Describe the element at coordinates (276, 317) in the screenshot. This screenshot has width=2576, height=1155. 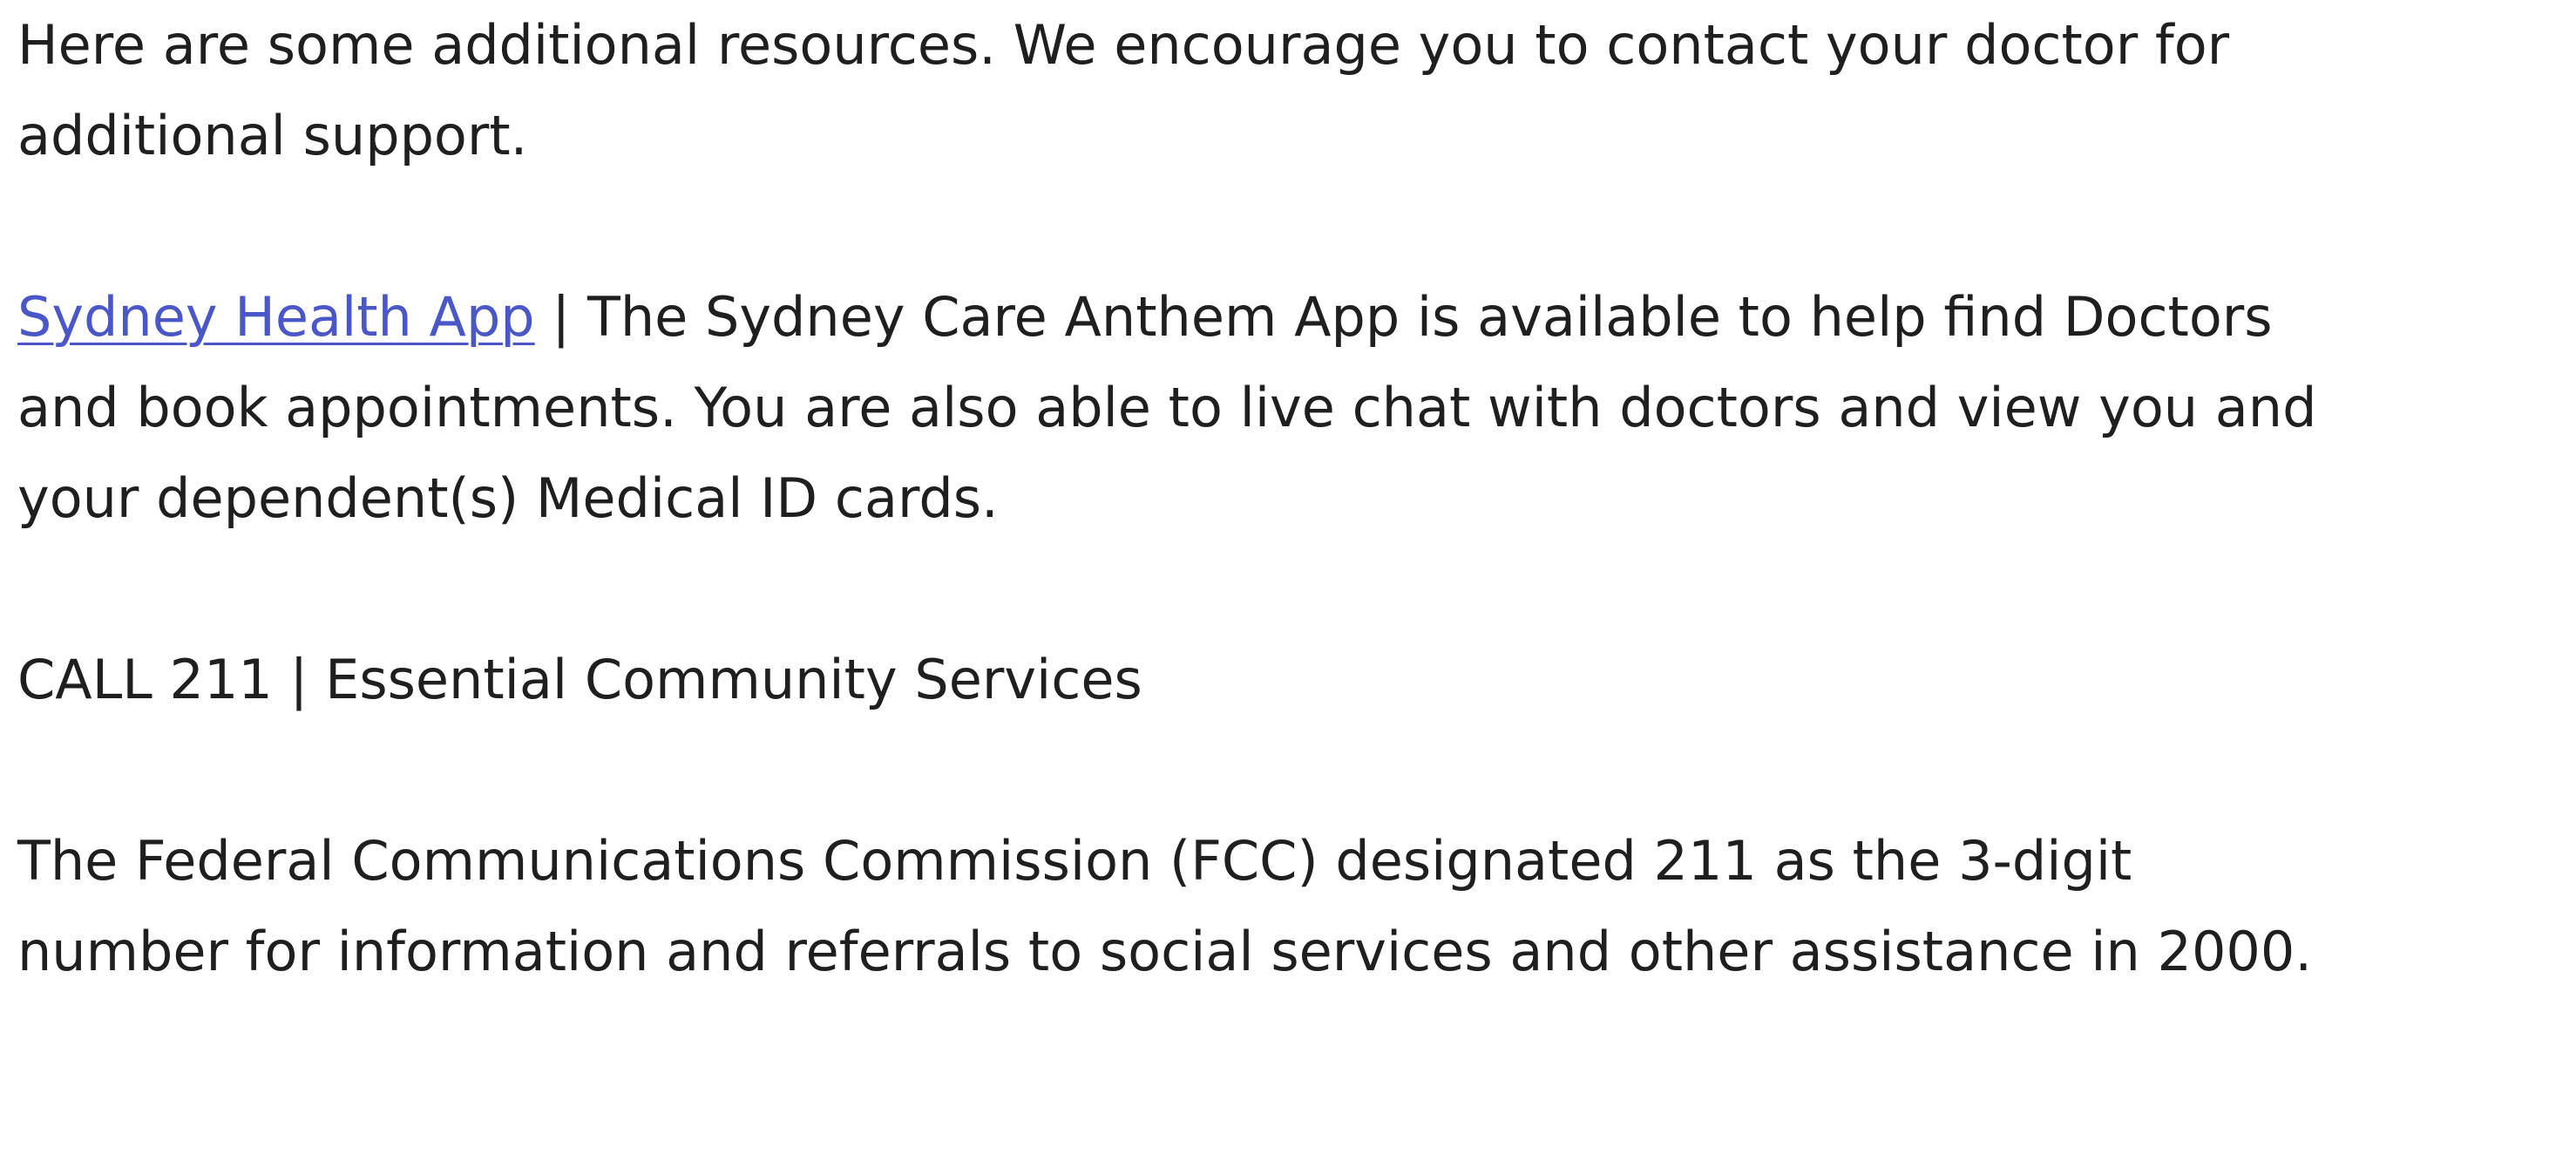
I see `sydney-health-app-link: Sydney Health App` at that location.